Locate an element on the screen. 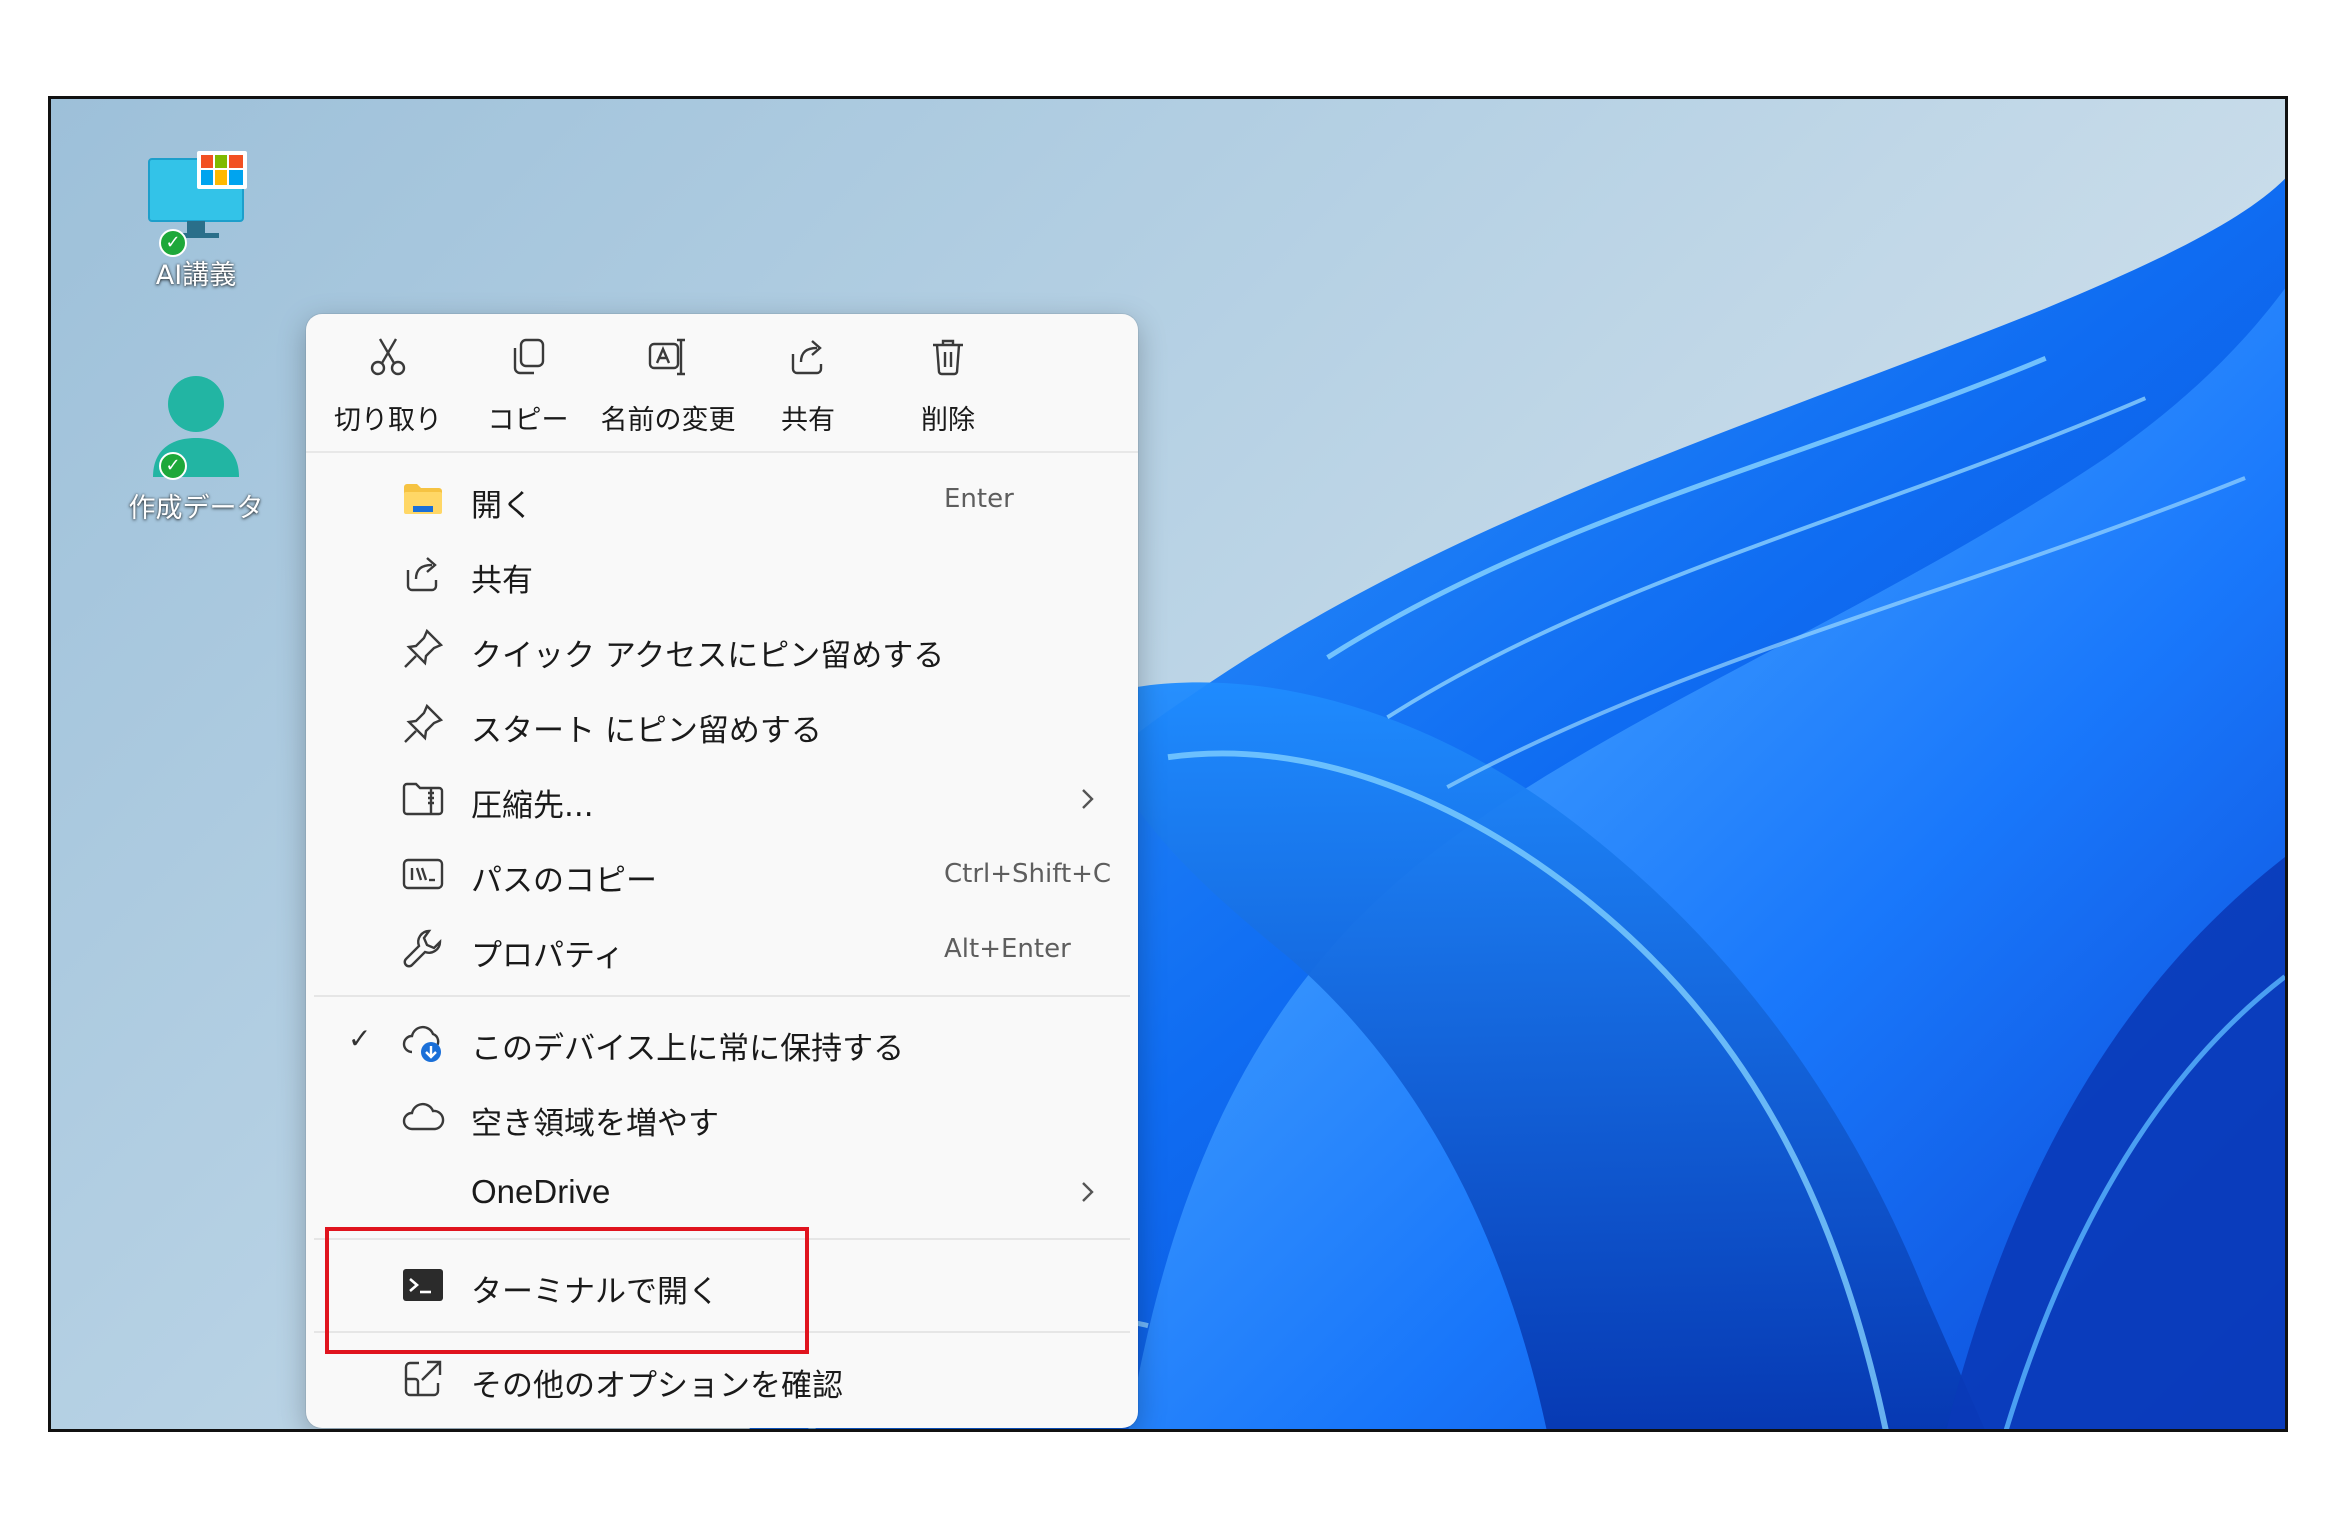 The height and width of the screenshot is (1524, 2346). copy-icon is located at coordinates (529, 356).